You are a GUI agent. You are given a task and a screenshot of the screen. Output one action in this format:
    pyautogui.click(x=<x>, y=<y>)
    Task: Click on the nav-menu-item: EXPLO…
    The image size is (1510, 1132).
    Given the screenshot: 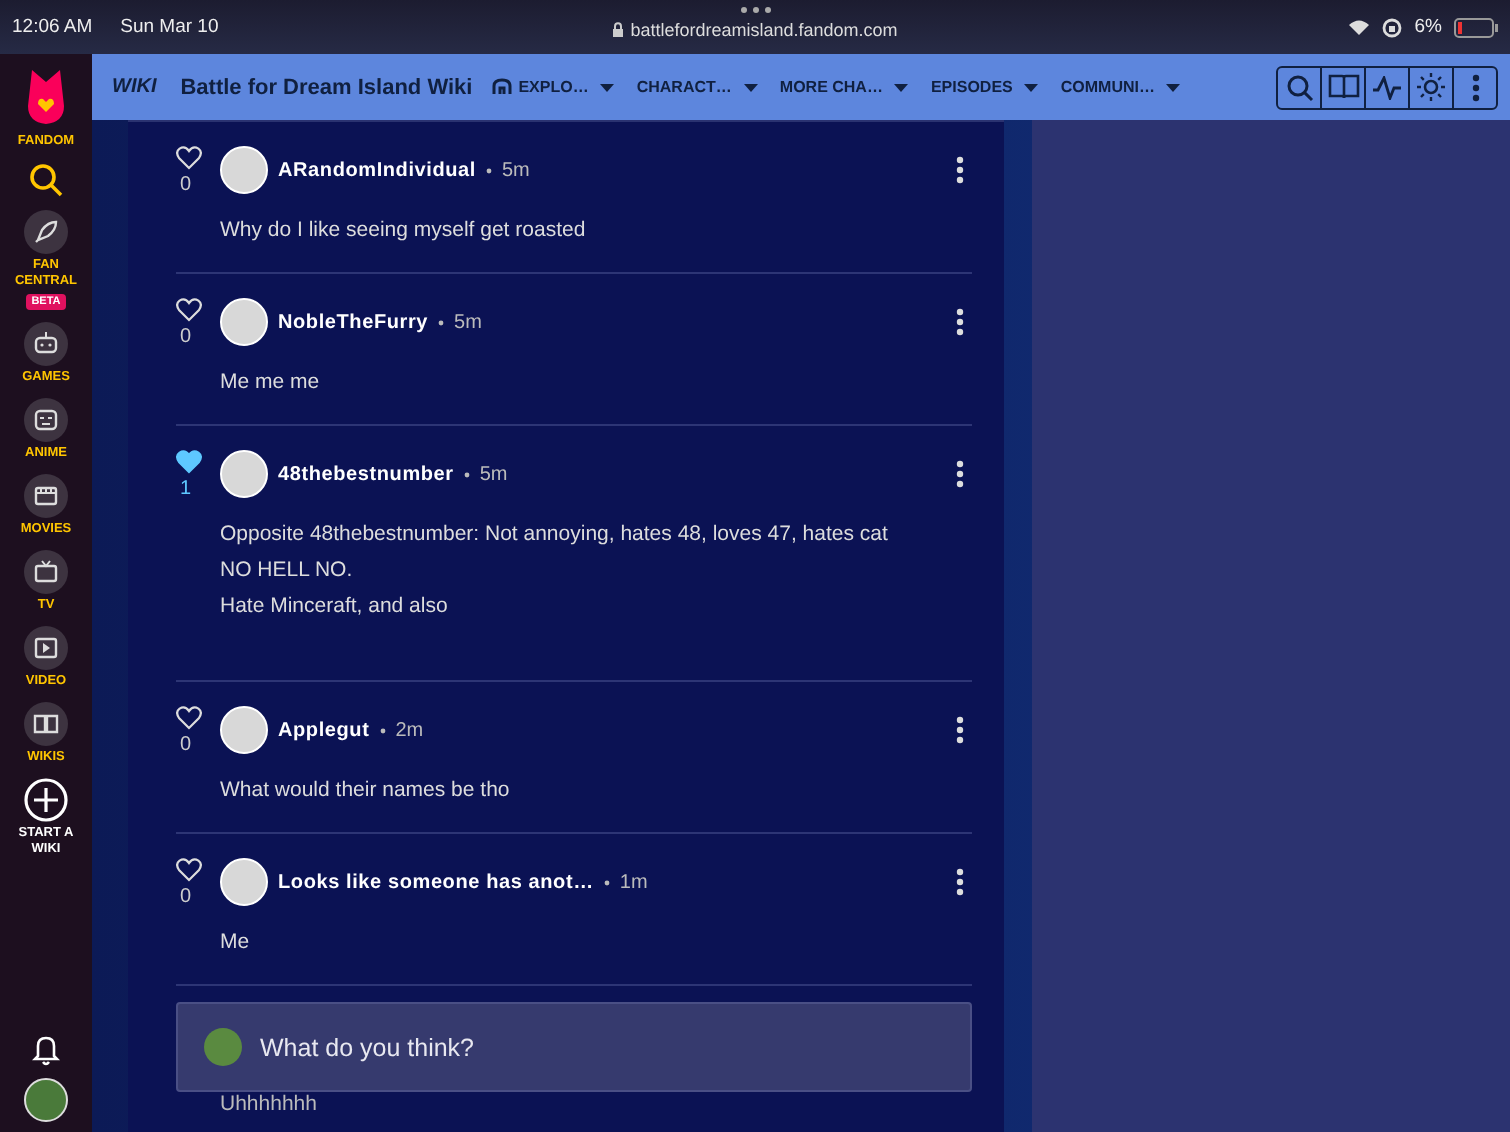 What is the action you would take?
    pyautogui.click(x=553, y=87)
    